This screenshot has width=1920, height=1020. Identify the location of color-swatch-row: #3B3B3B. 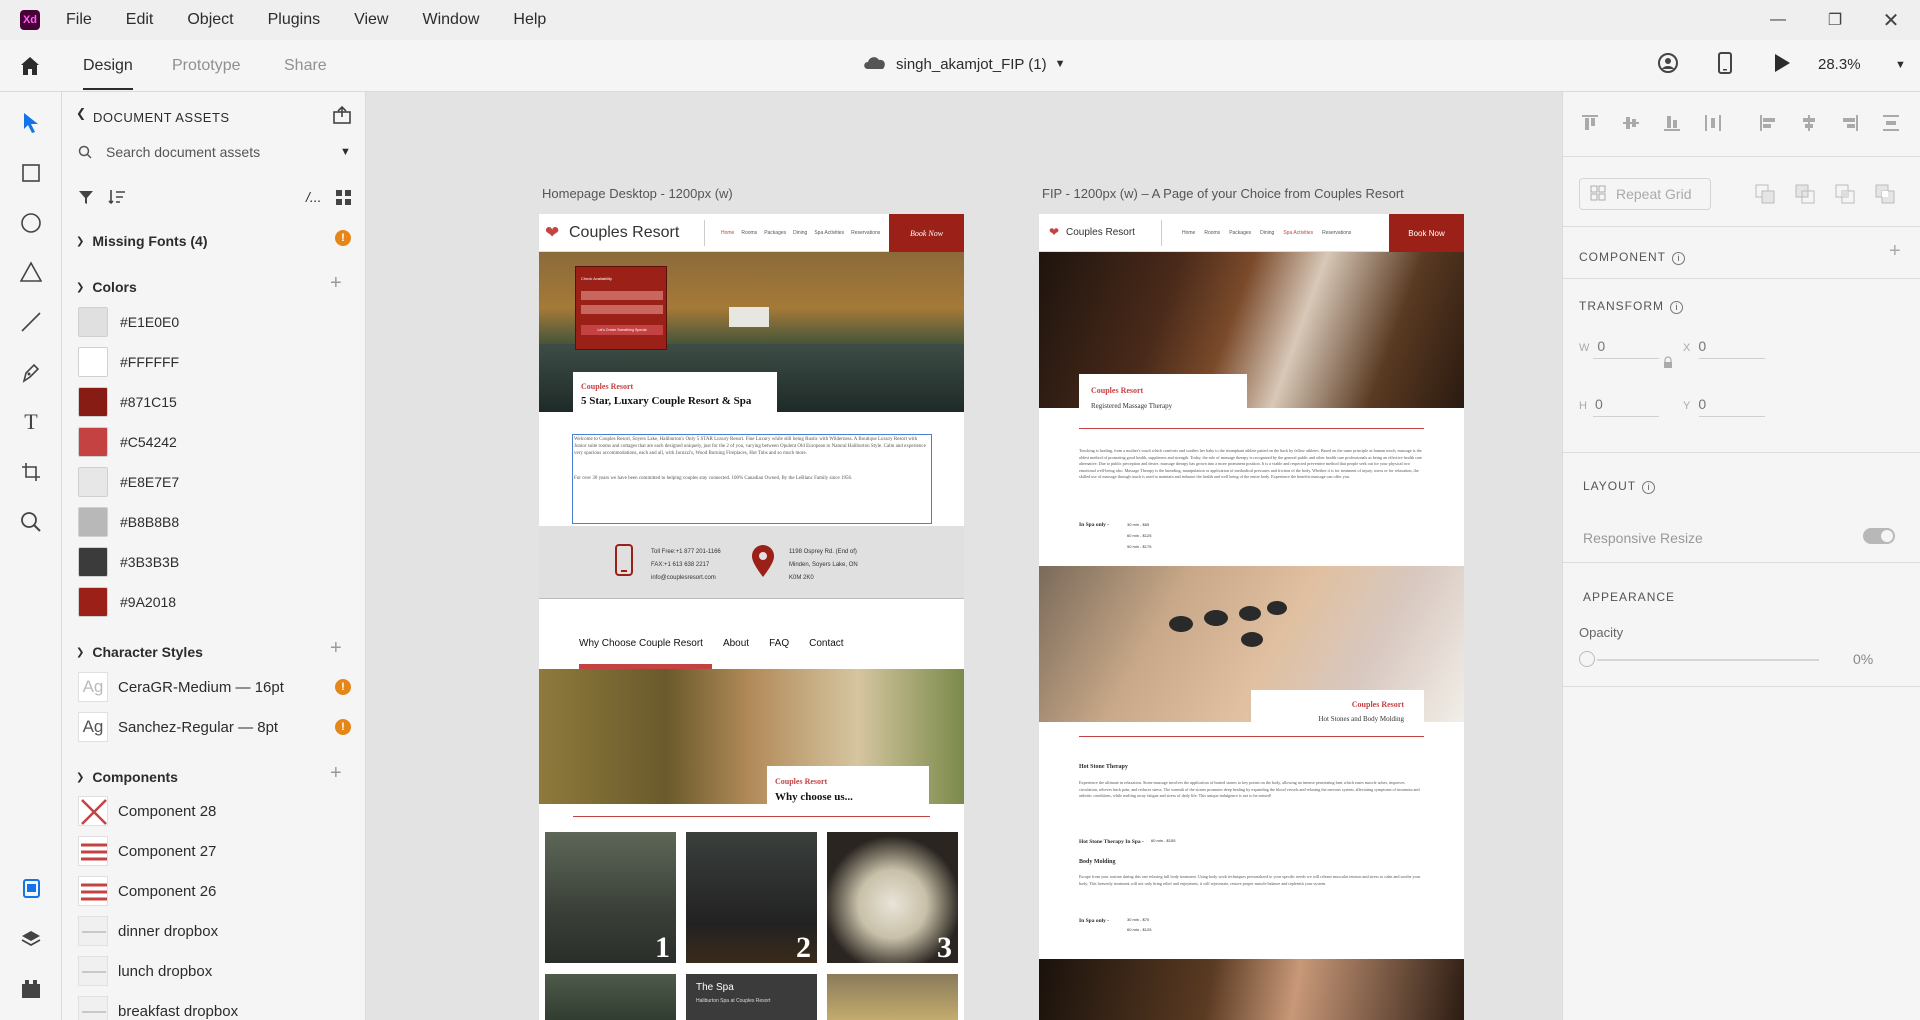
(128, 562).